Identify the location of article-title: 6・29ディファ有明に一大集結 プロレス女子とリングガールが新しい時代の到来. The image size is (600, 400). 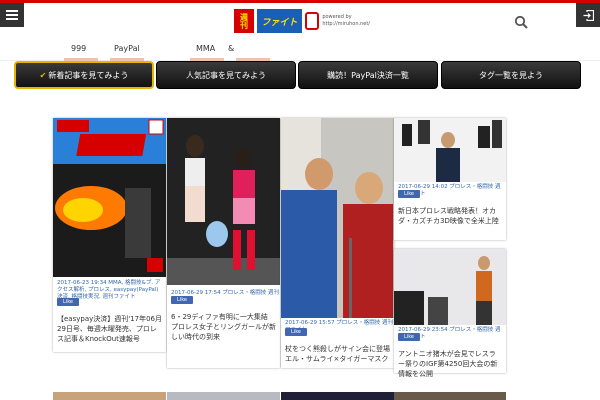
(223, 327).